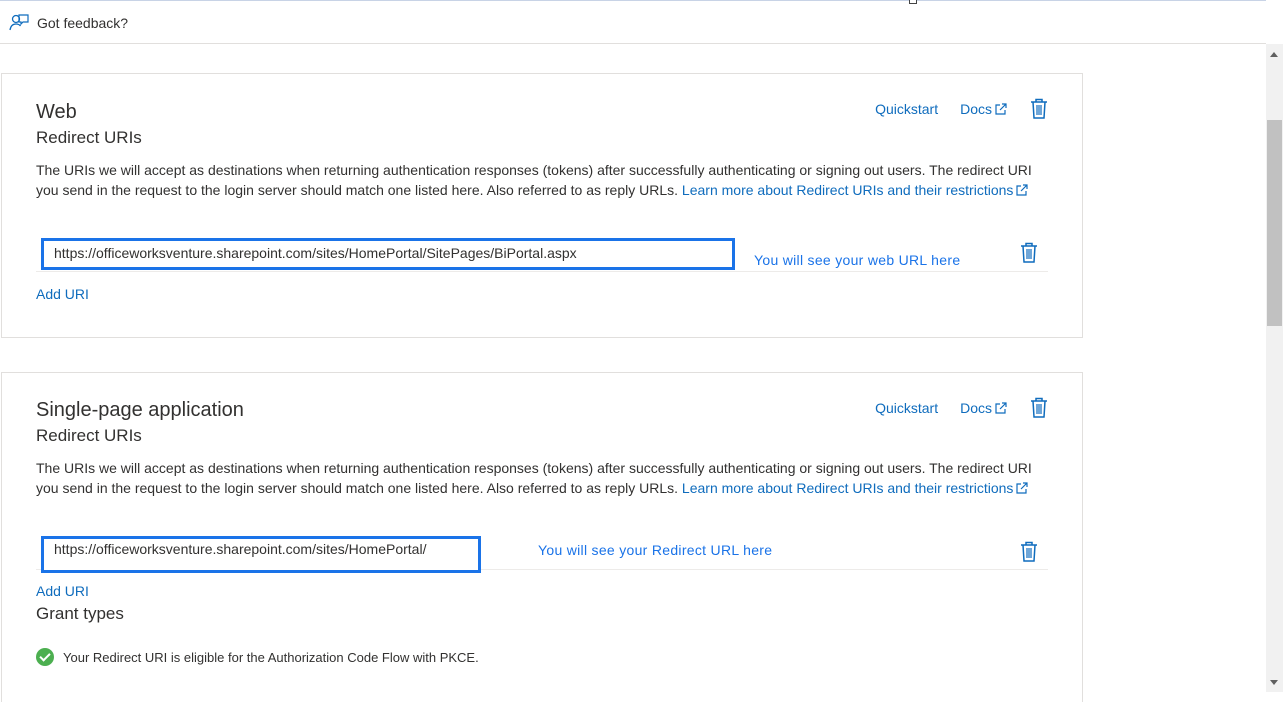 The width and height of the screenshot is (1283, 702). I want to click on web-quickstart-link: Quickstart, so click(906, 109).